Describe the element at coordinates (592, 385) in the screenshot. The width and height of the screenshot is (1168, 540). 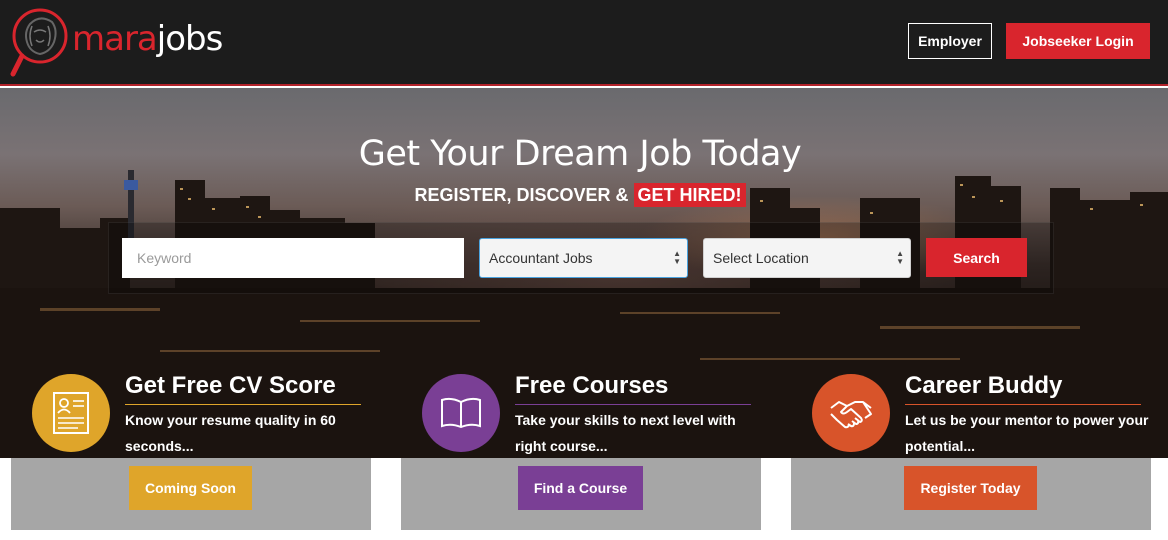
I see `courses-title: Free Courses` at that location.